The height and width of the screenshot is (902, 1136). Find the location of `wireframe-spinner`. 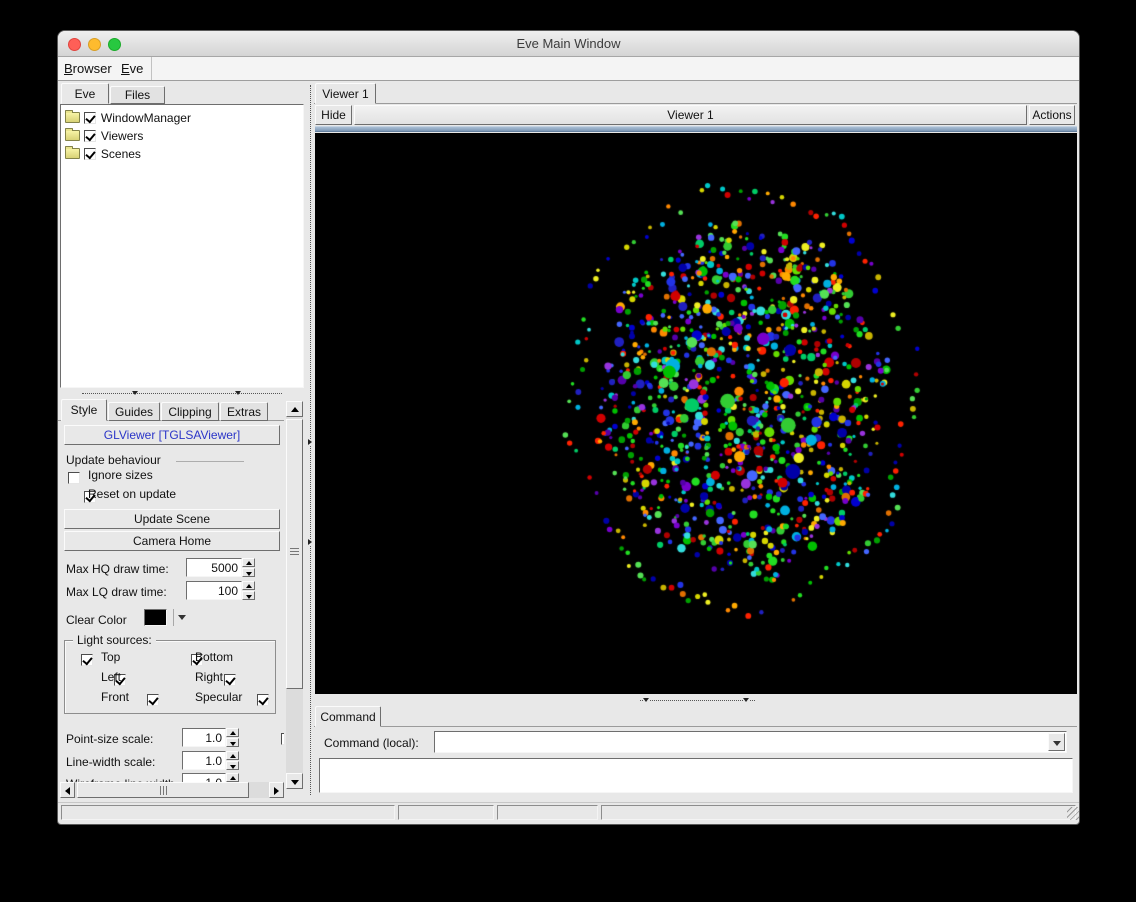

wireframe-spinner is located at coordinates (232, 777).